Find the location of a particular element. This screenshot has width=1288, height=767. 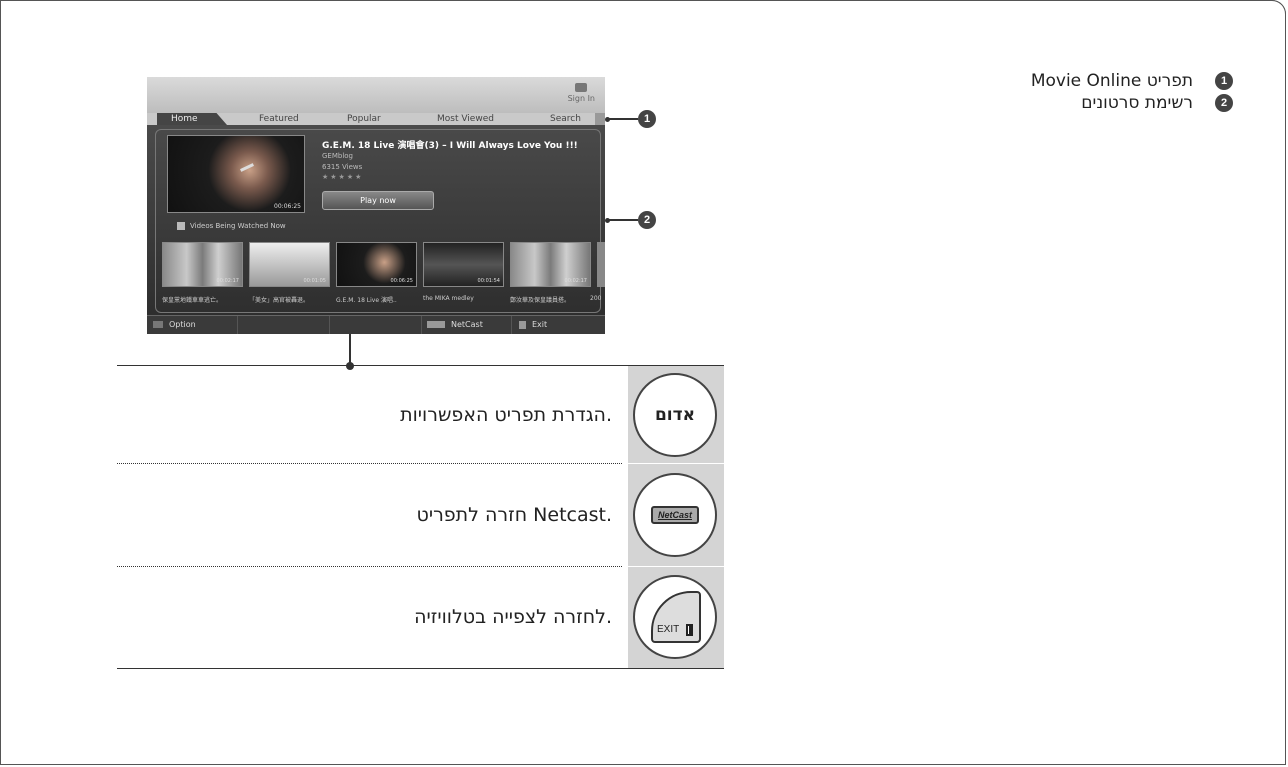

table-row: NetCast חזרה לתפריט Netcast. is located at coordinates (420, 515).